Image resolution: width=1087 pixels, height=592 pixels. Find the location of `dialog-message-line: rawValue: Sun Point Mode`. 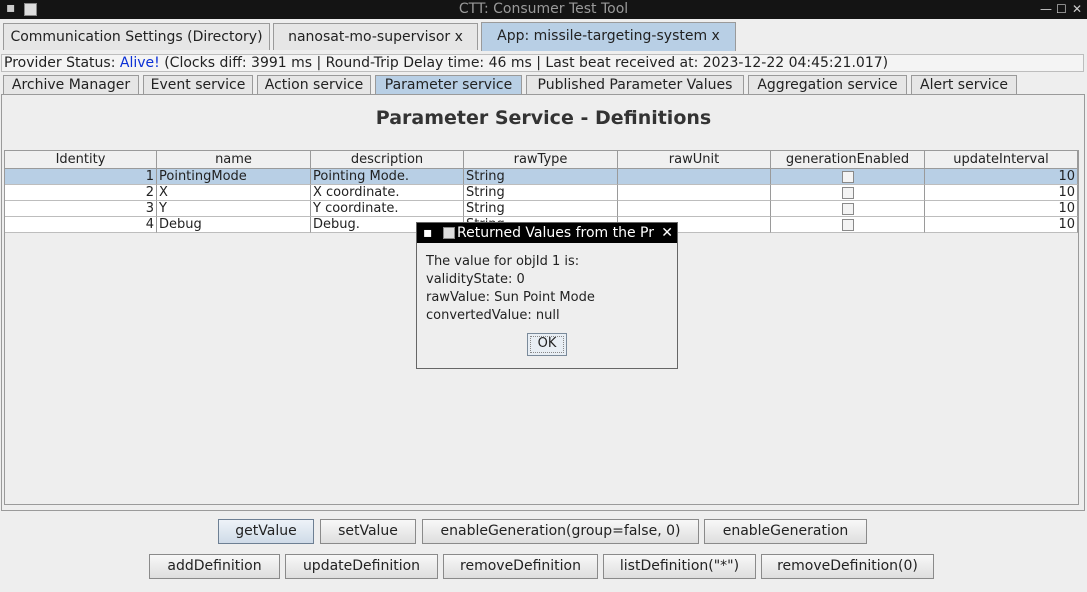

dialog-message-line: rawValue: Sun Point Mode is located at coordinates (510, 297).